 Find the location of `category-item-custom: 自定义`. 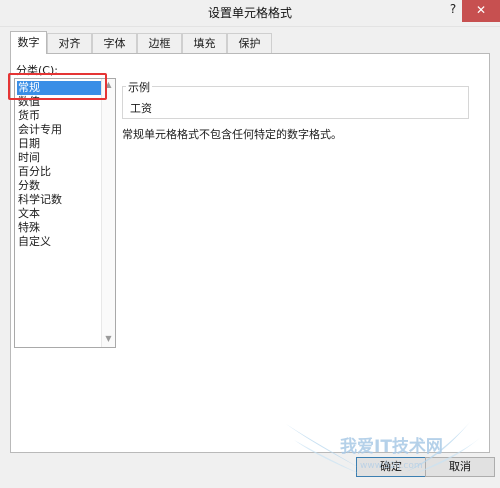

category-item-custom: 自定义 is located at coordinates (60, 242).